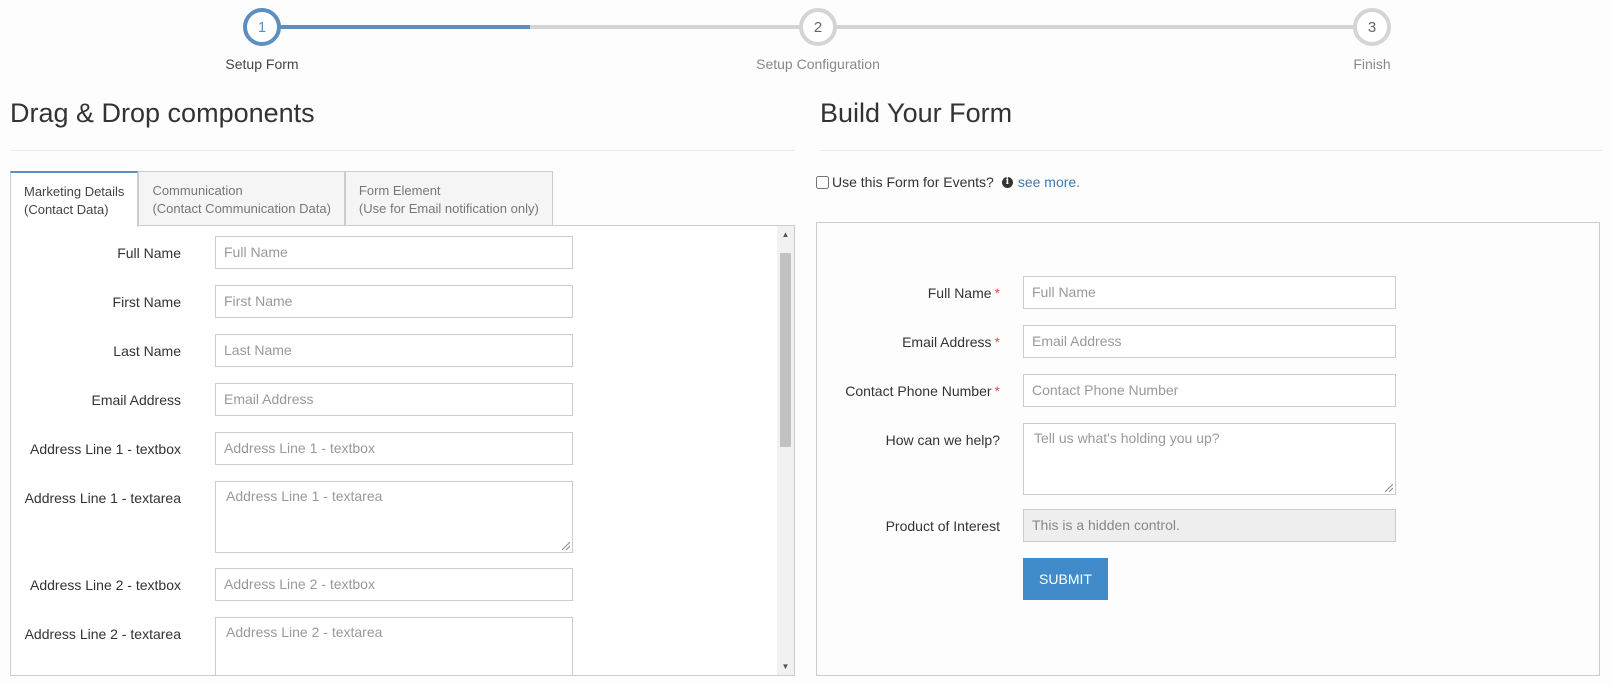 The width and height of the screenshot is (1612, 685). I want to click on vertical-scrollbar: ▲ ▼, so click(785, 450).